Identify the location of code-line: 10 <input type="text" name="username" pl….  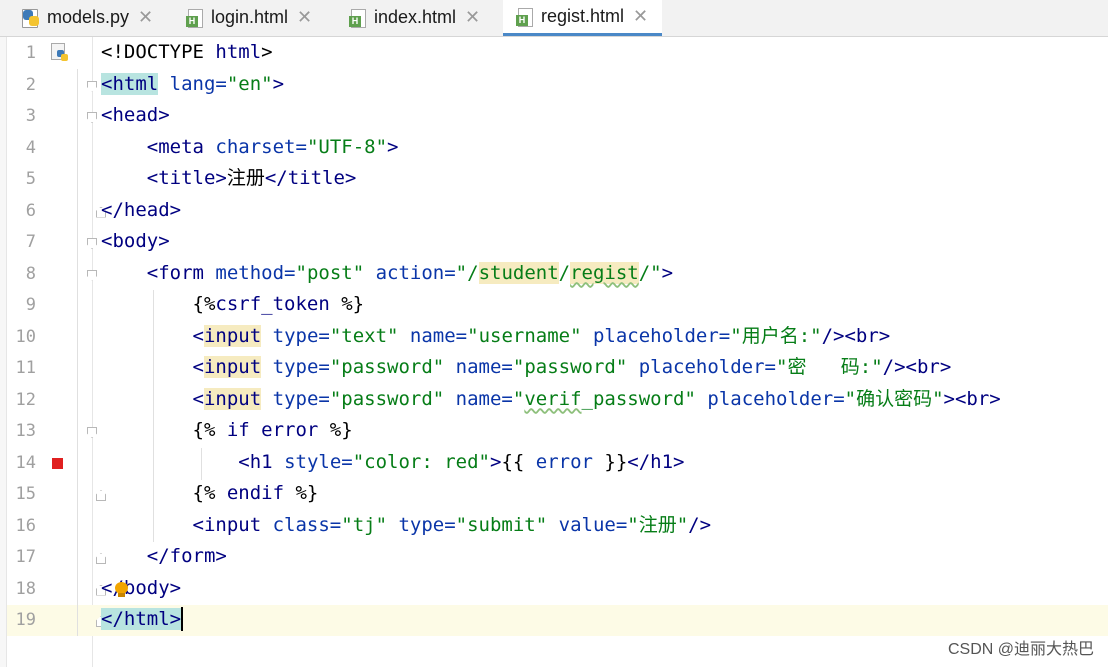
(554, 337).